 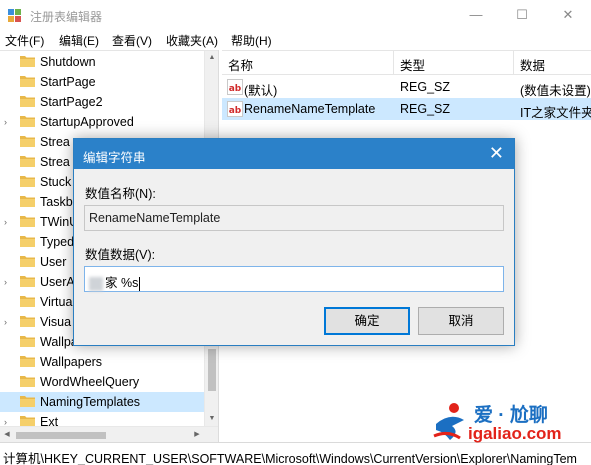 What do you see at coordinates (56, 202) in the screenshot?
I see `tree-item-label: Taskb` at bounding box center [56, 202].